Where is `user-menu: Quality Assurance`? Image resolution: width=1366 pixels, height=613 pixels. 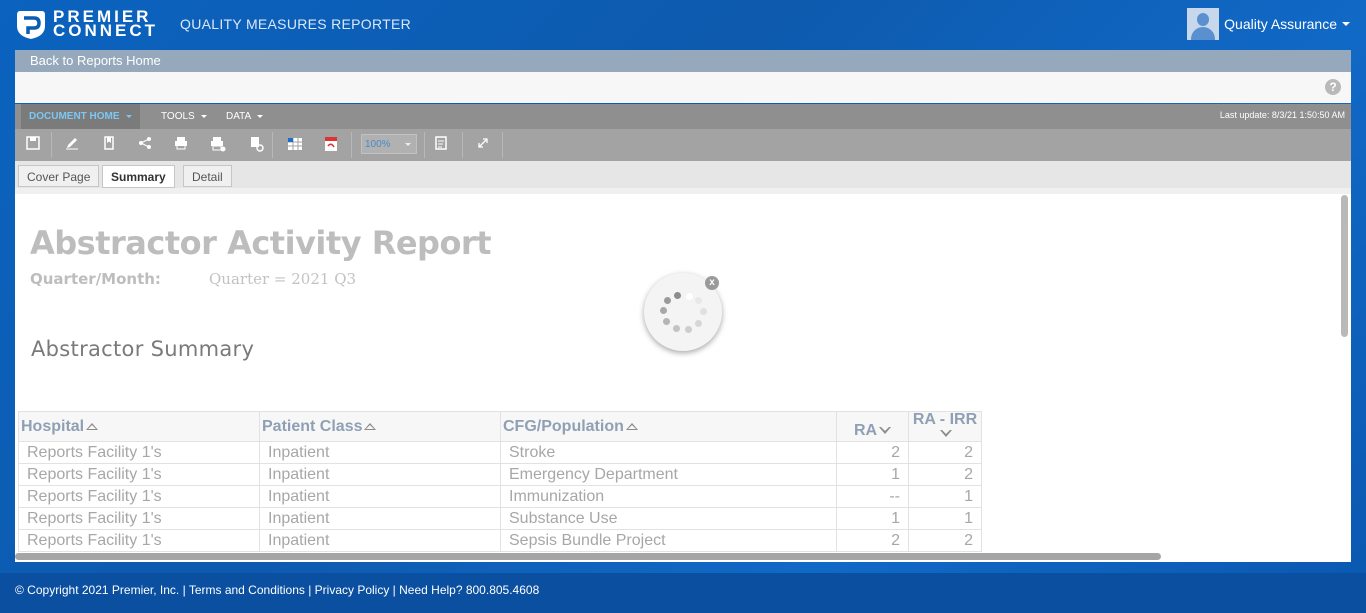 user-menu: Quality Assurance is located at coordinates (1268, 24).